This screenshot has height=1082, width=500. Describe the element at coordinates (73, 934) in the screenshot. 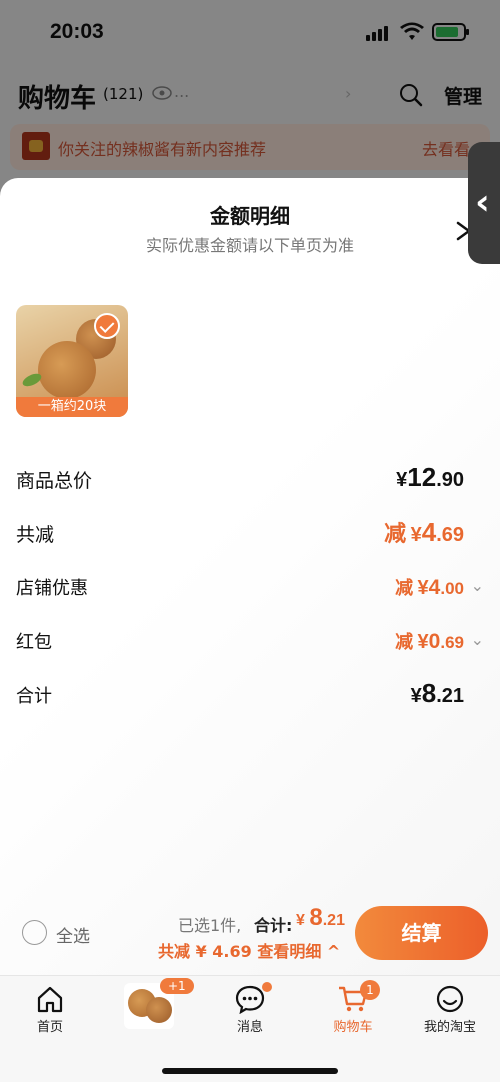

I see `select-all-label: 全选` at that location.